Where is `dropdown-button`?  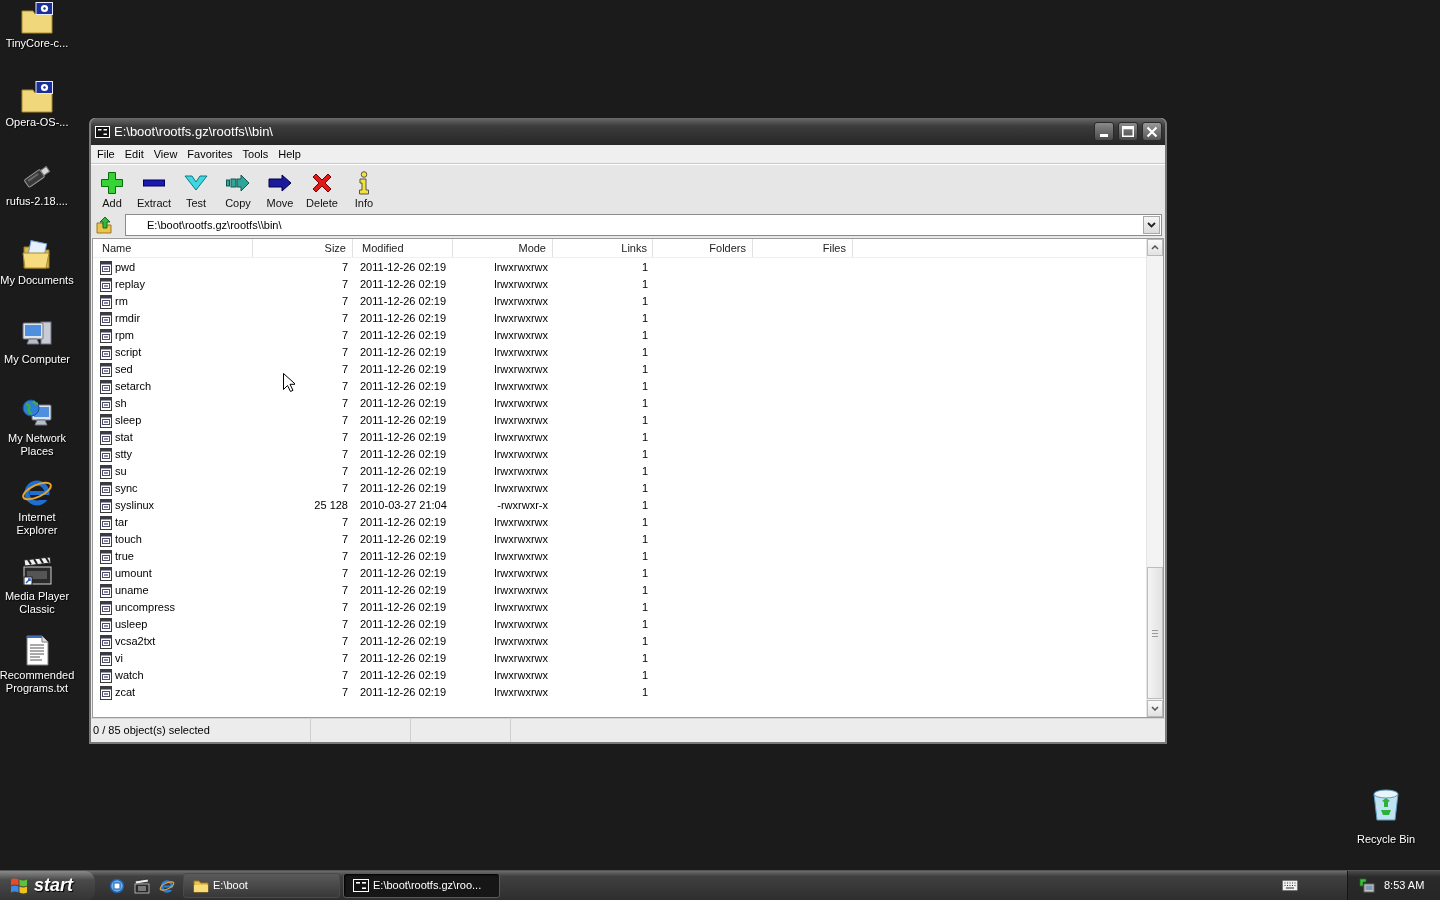 dropdown-button is located at coordinates (1151, 225).